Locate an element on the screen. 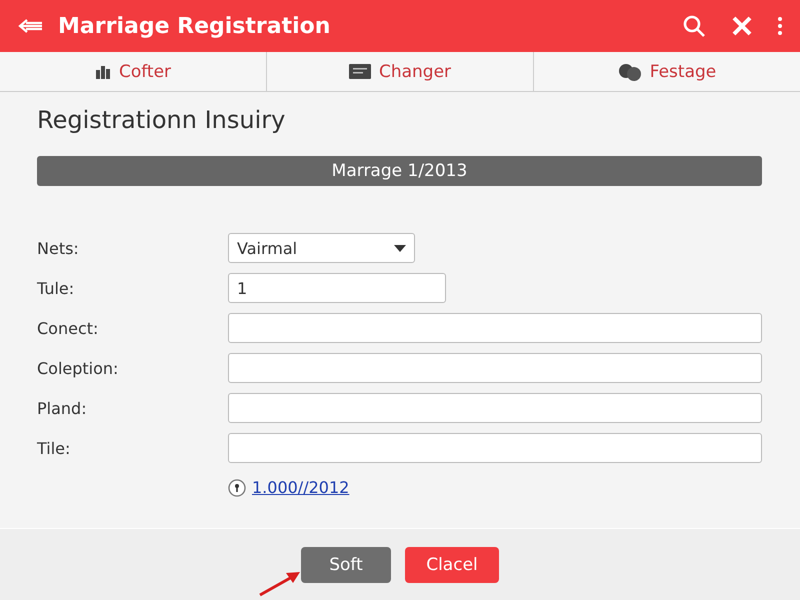 This screenshot has height=600, width=800. field-label: Nets: is located at coordinates (58, 248).